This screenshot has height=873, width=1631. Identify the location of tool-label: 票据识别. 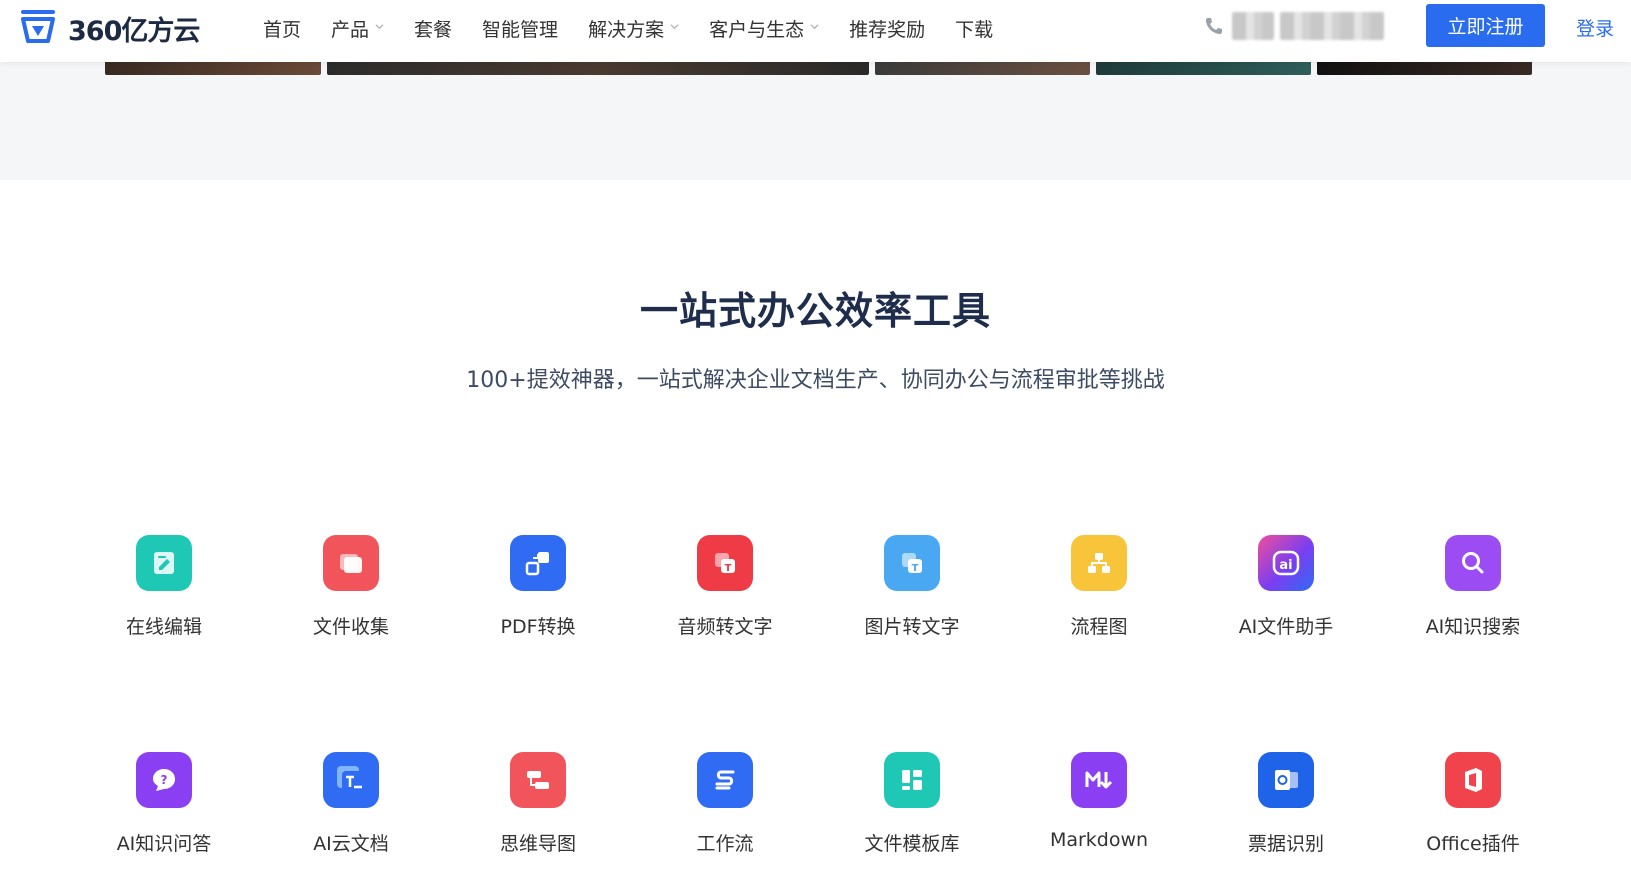
(1285, 844).